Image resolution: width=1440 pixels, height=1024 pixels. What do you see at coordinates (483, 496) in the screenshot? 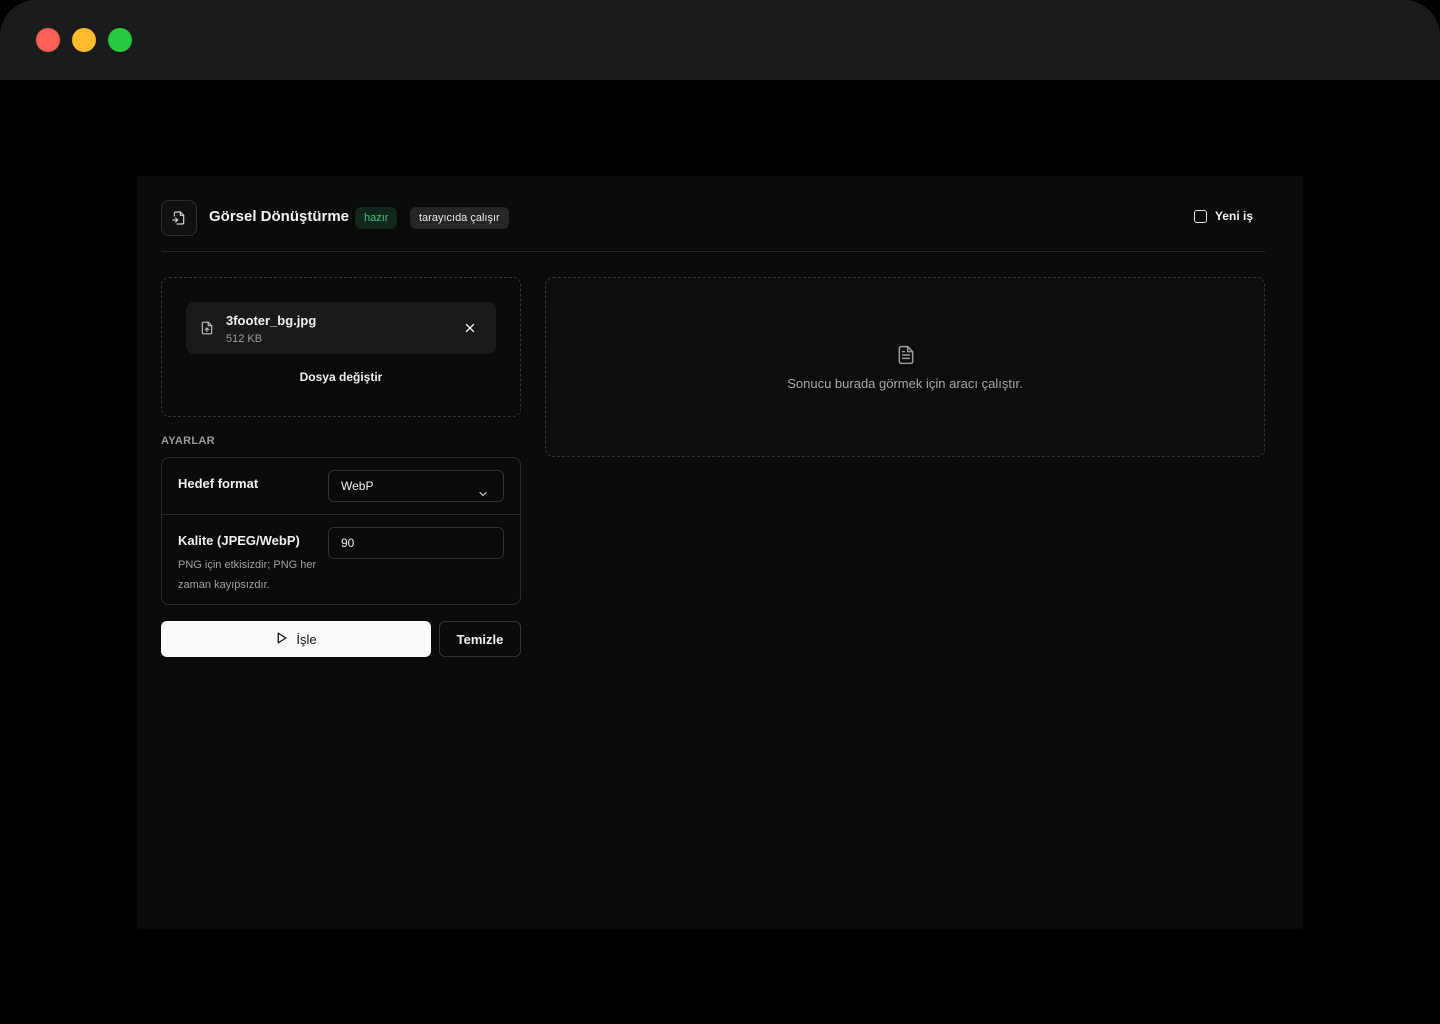
I see `chevron-down-icon` at bounding box center [483, 496].